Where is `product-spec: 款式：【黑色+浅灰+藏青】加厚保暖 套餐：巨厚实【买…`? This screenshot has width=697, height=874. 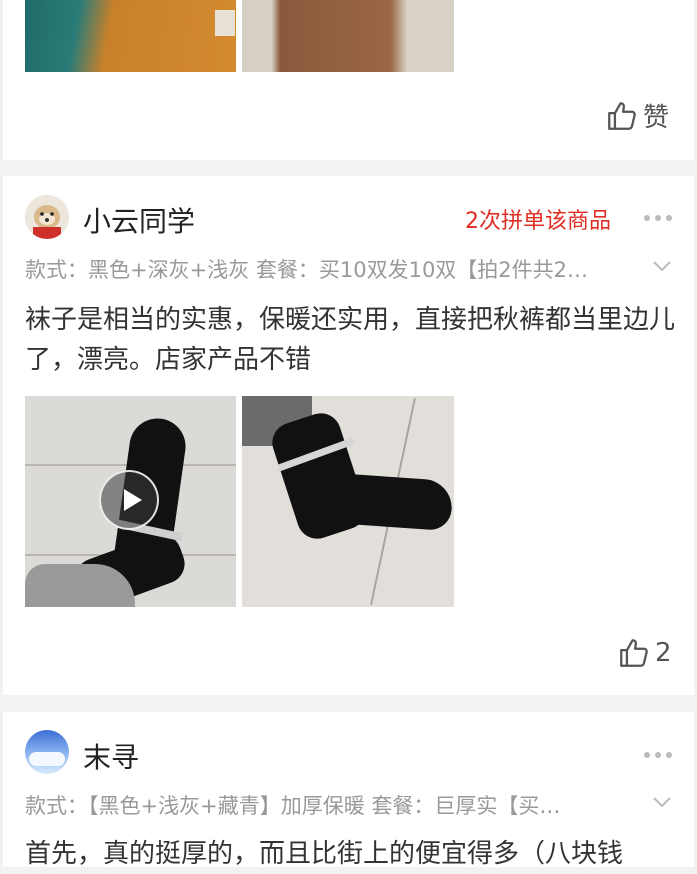
product-spec: 款式：【黑色+浅灰+藏青】加厚保暖 套餐：巨厚实【买… is located at coordinates (293, 806).